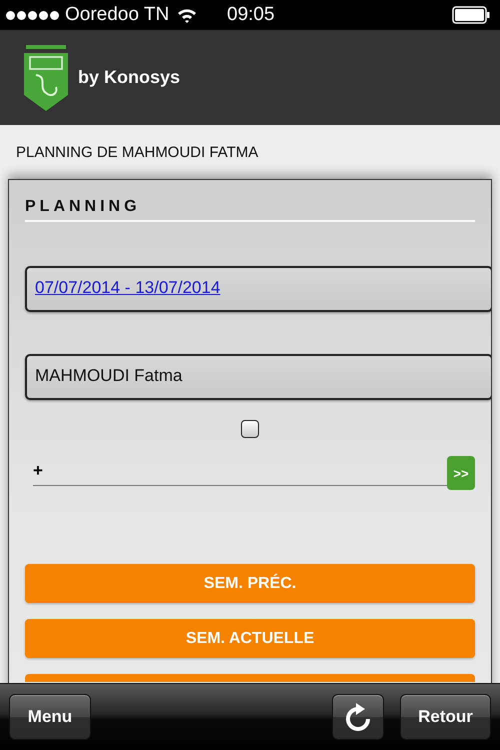 Image resolution: width=500 pixels, height=750 pixels. I want to click on employee-select: MAHMOUDI Fatma, so click(258, 377).